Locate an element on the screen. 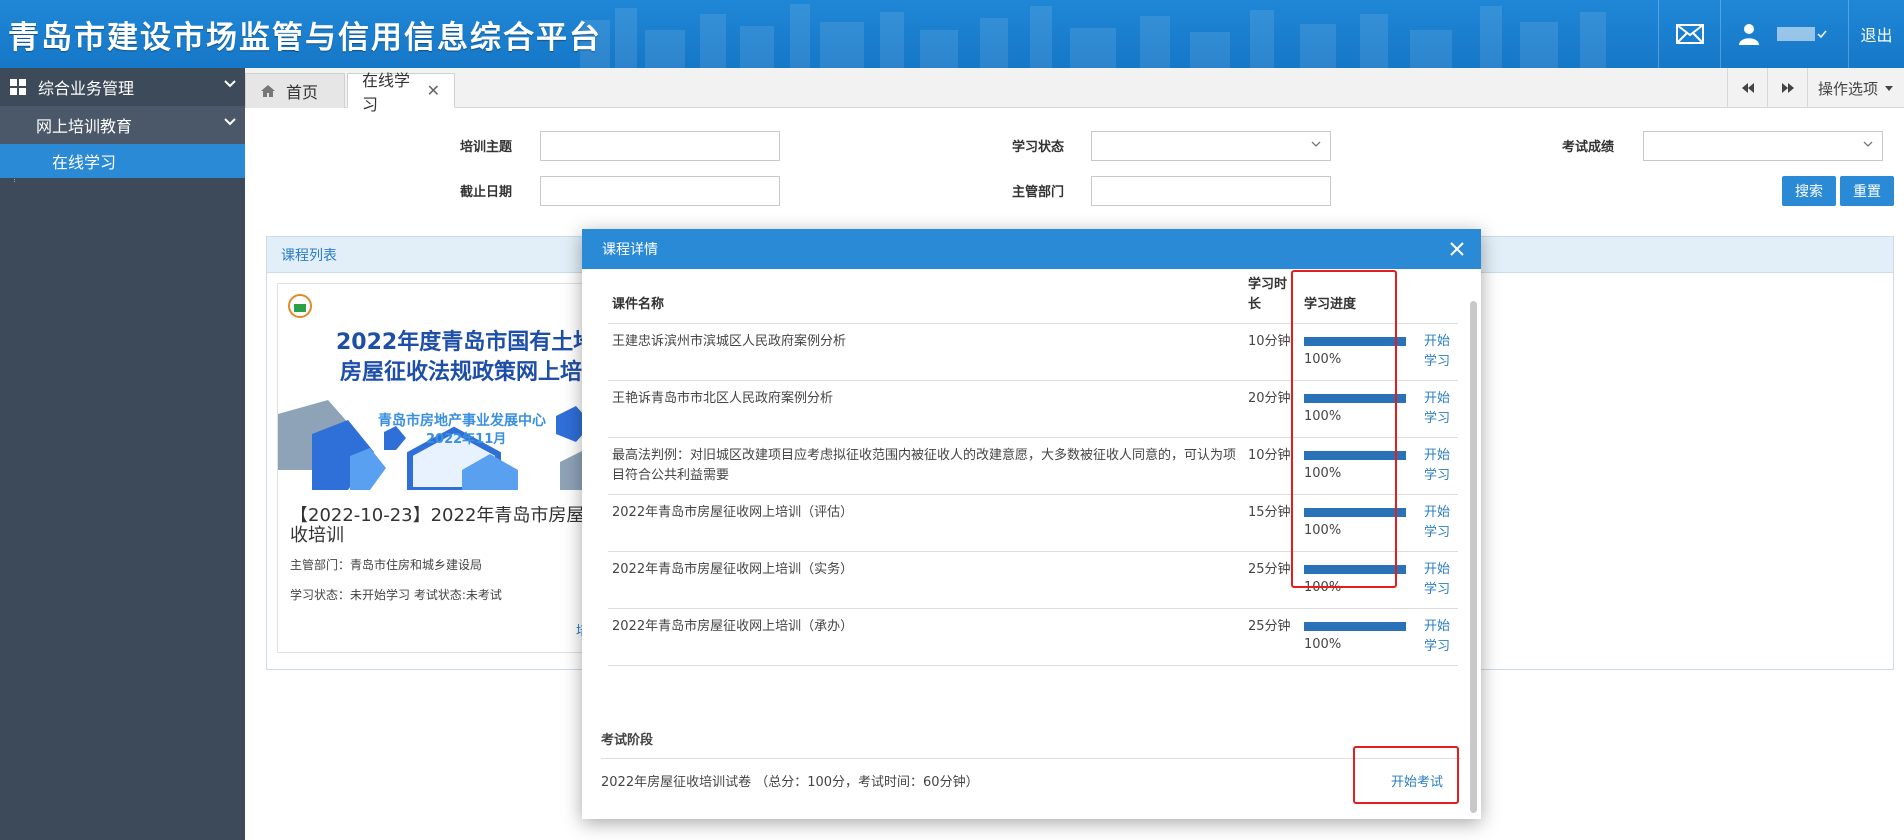 The width and height of the screenshot is (1904, 840). courseware-duration: 25分钟 is located at coordinates (1272, 637).